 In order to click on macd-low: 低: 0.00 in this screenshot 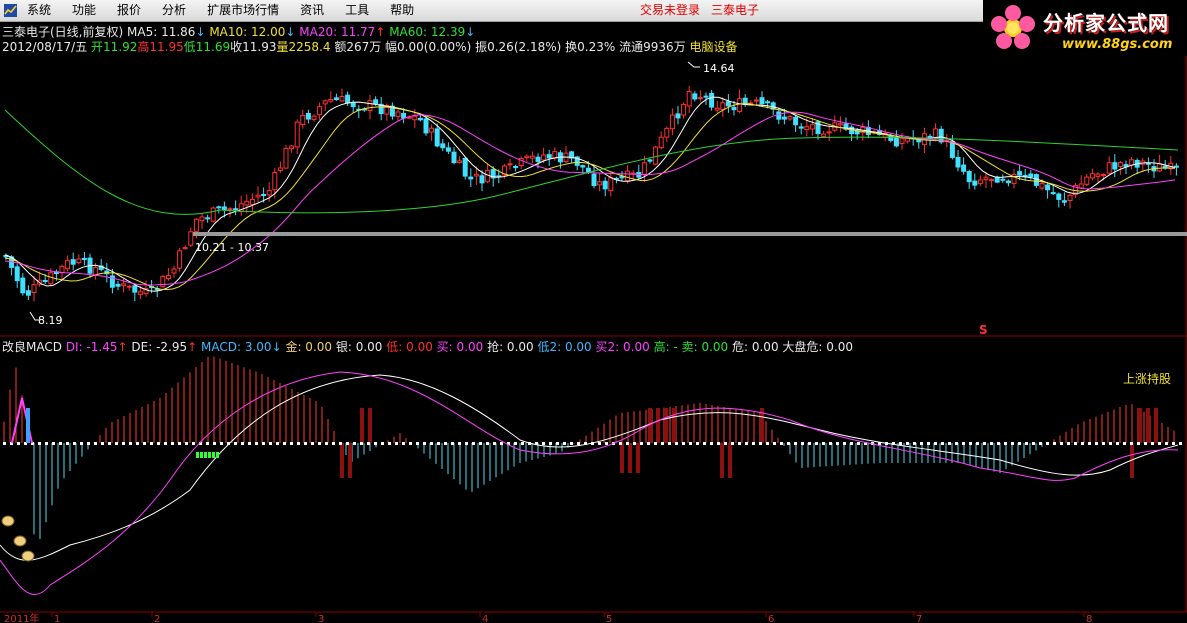, I will do `click(409, 347)`.